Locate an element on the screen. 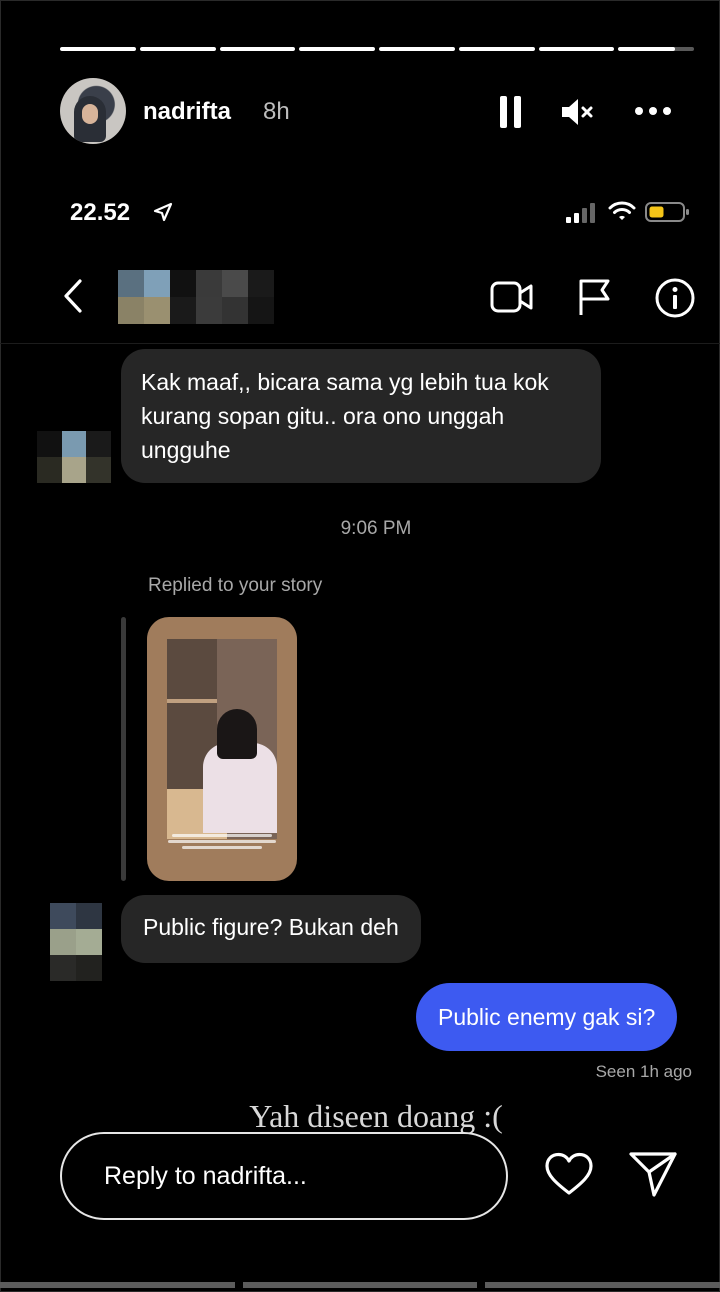 The width and height of the screenshot is (720, 1292). status-clock: 22.52 is located at coordinates (100, 212).